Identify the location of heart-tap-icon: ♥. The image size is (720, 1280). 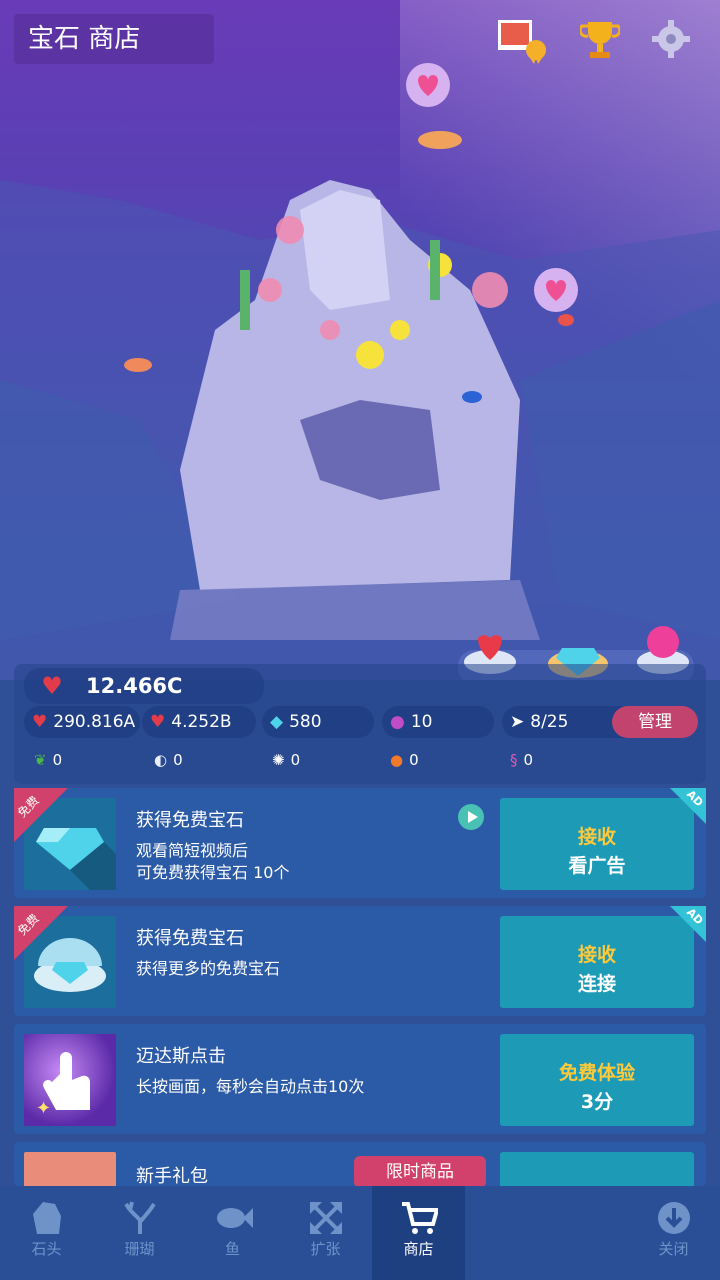
(40, 722).